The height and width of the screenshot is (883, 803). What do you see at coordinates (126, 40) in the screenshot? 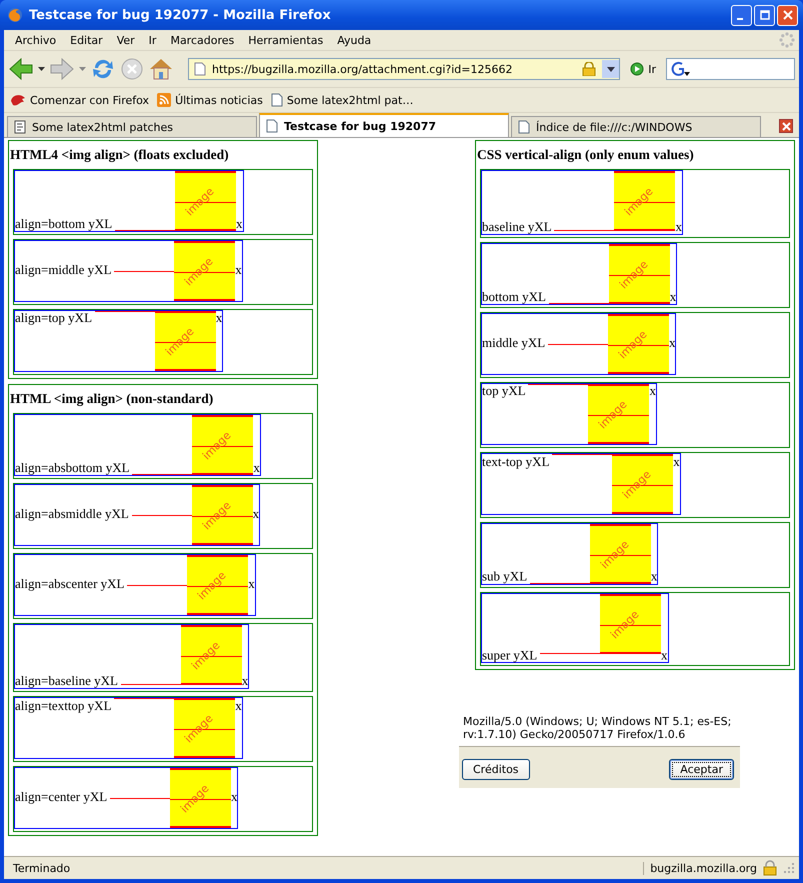
I see `menu-item: Ver` at bounding box center [126, 40].